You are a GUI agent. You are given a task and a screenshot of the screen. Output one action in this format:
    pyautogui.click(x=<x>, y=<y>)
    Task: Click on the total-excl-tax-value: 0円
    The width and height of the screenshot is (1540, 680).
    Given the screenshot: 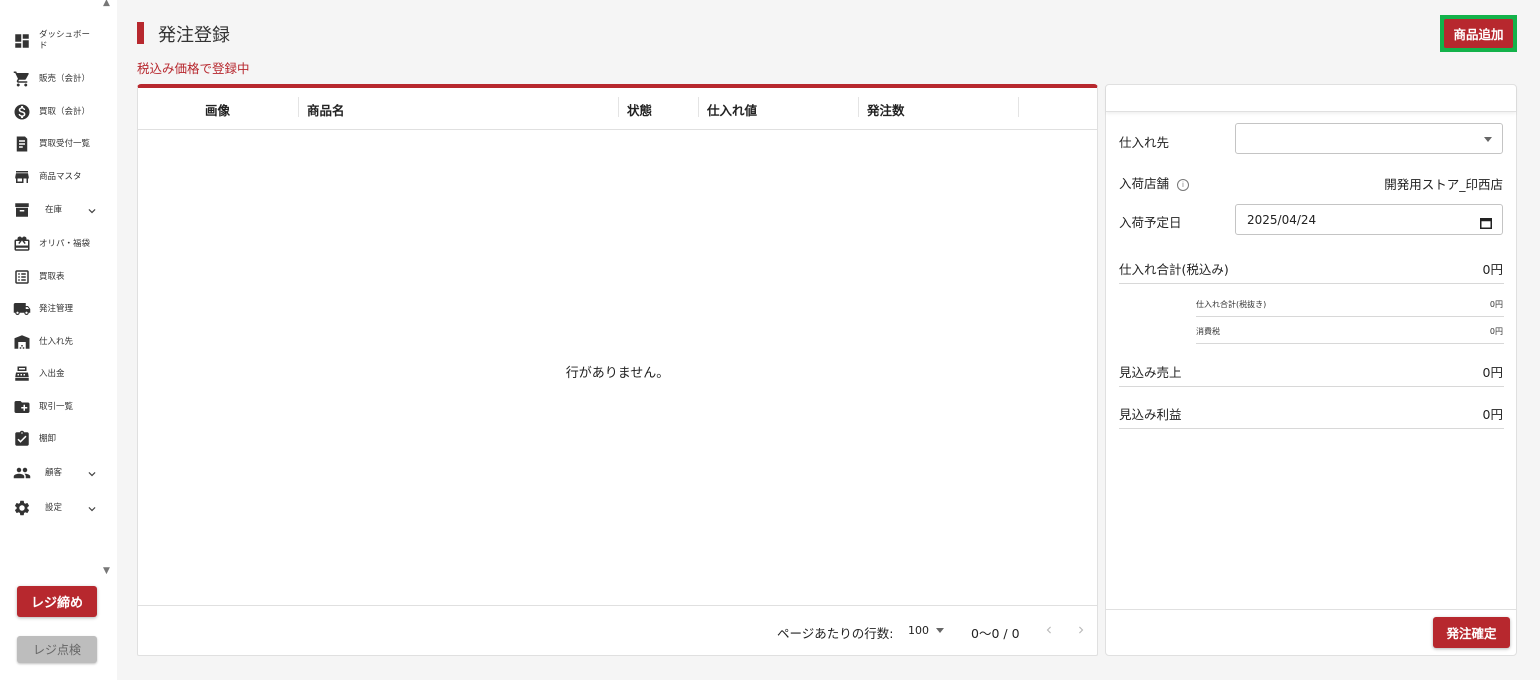 What is the action you would take?
    pyautogui.click(x=1496, y=304)
    